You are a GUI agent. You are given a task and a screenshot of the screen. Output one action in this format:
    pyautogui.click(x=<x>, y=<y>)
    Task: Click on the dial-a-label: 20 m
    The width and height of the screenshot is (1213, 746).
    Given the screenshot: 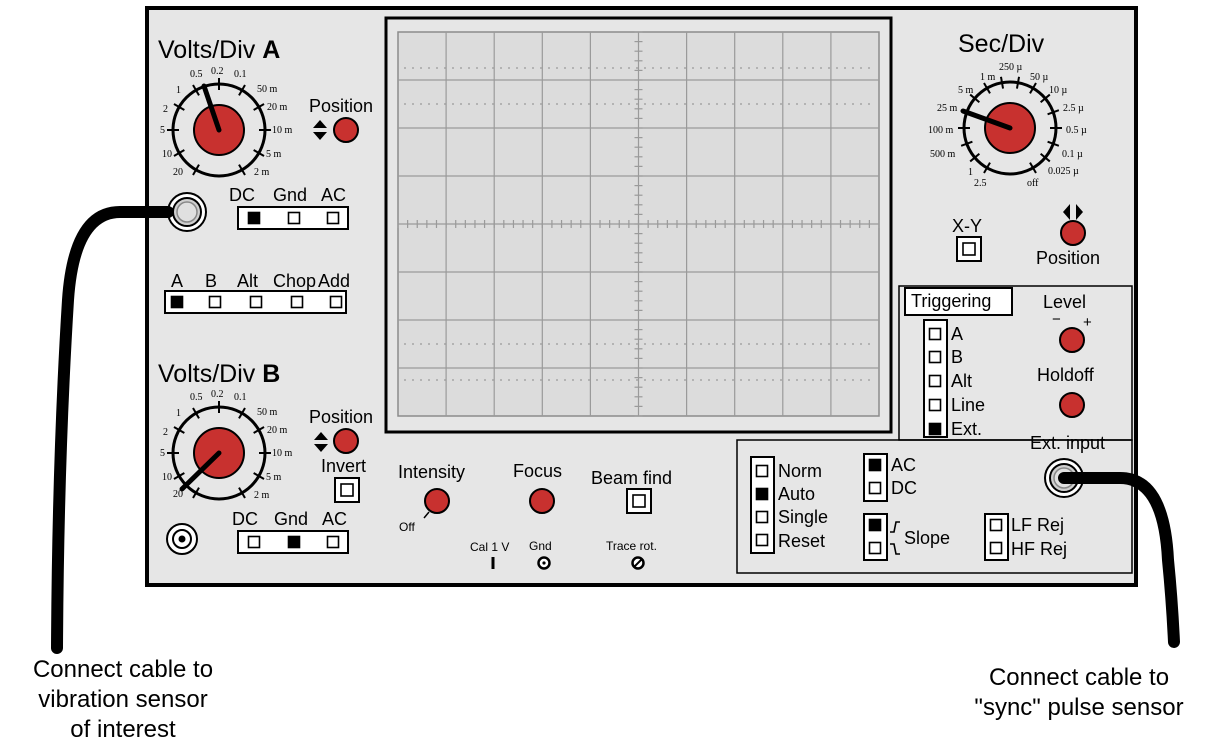 What is the action you would take?
    pyautogui.click(x=277, y=107)
    